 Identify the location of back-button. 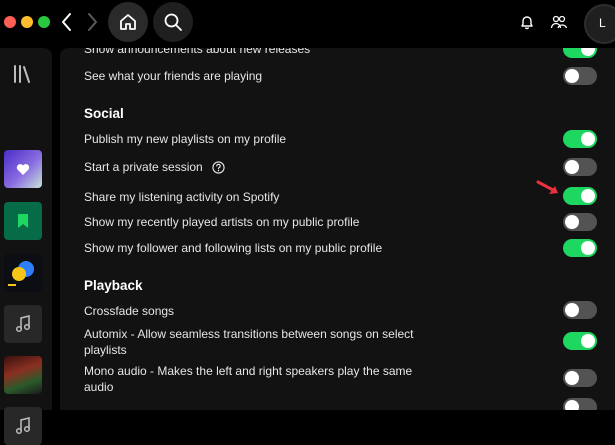
(67, 22).